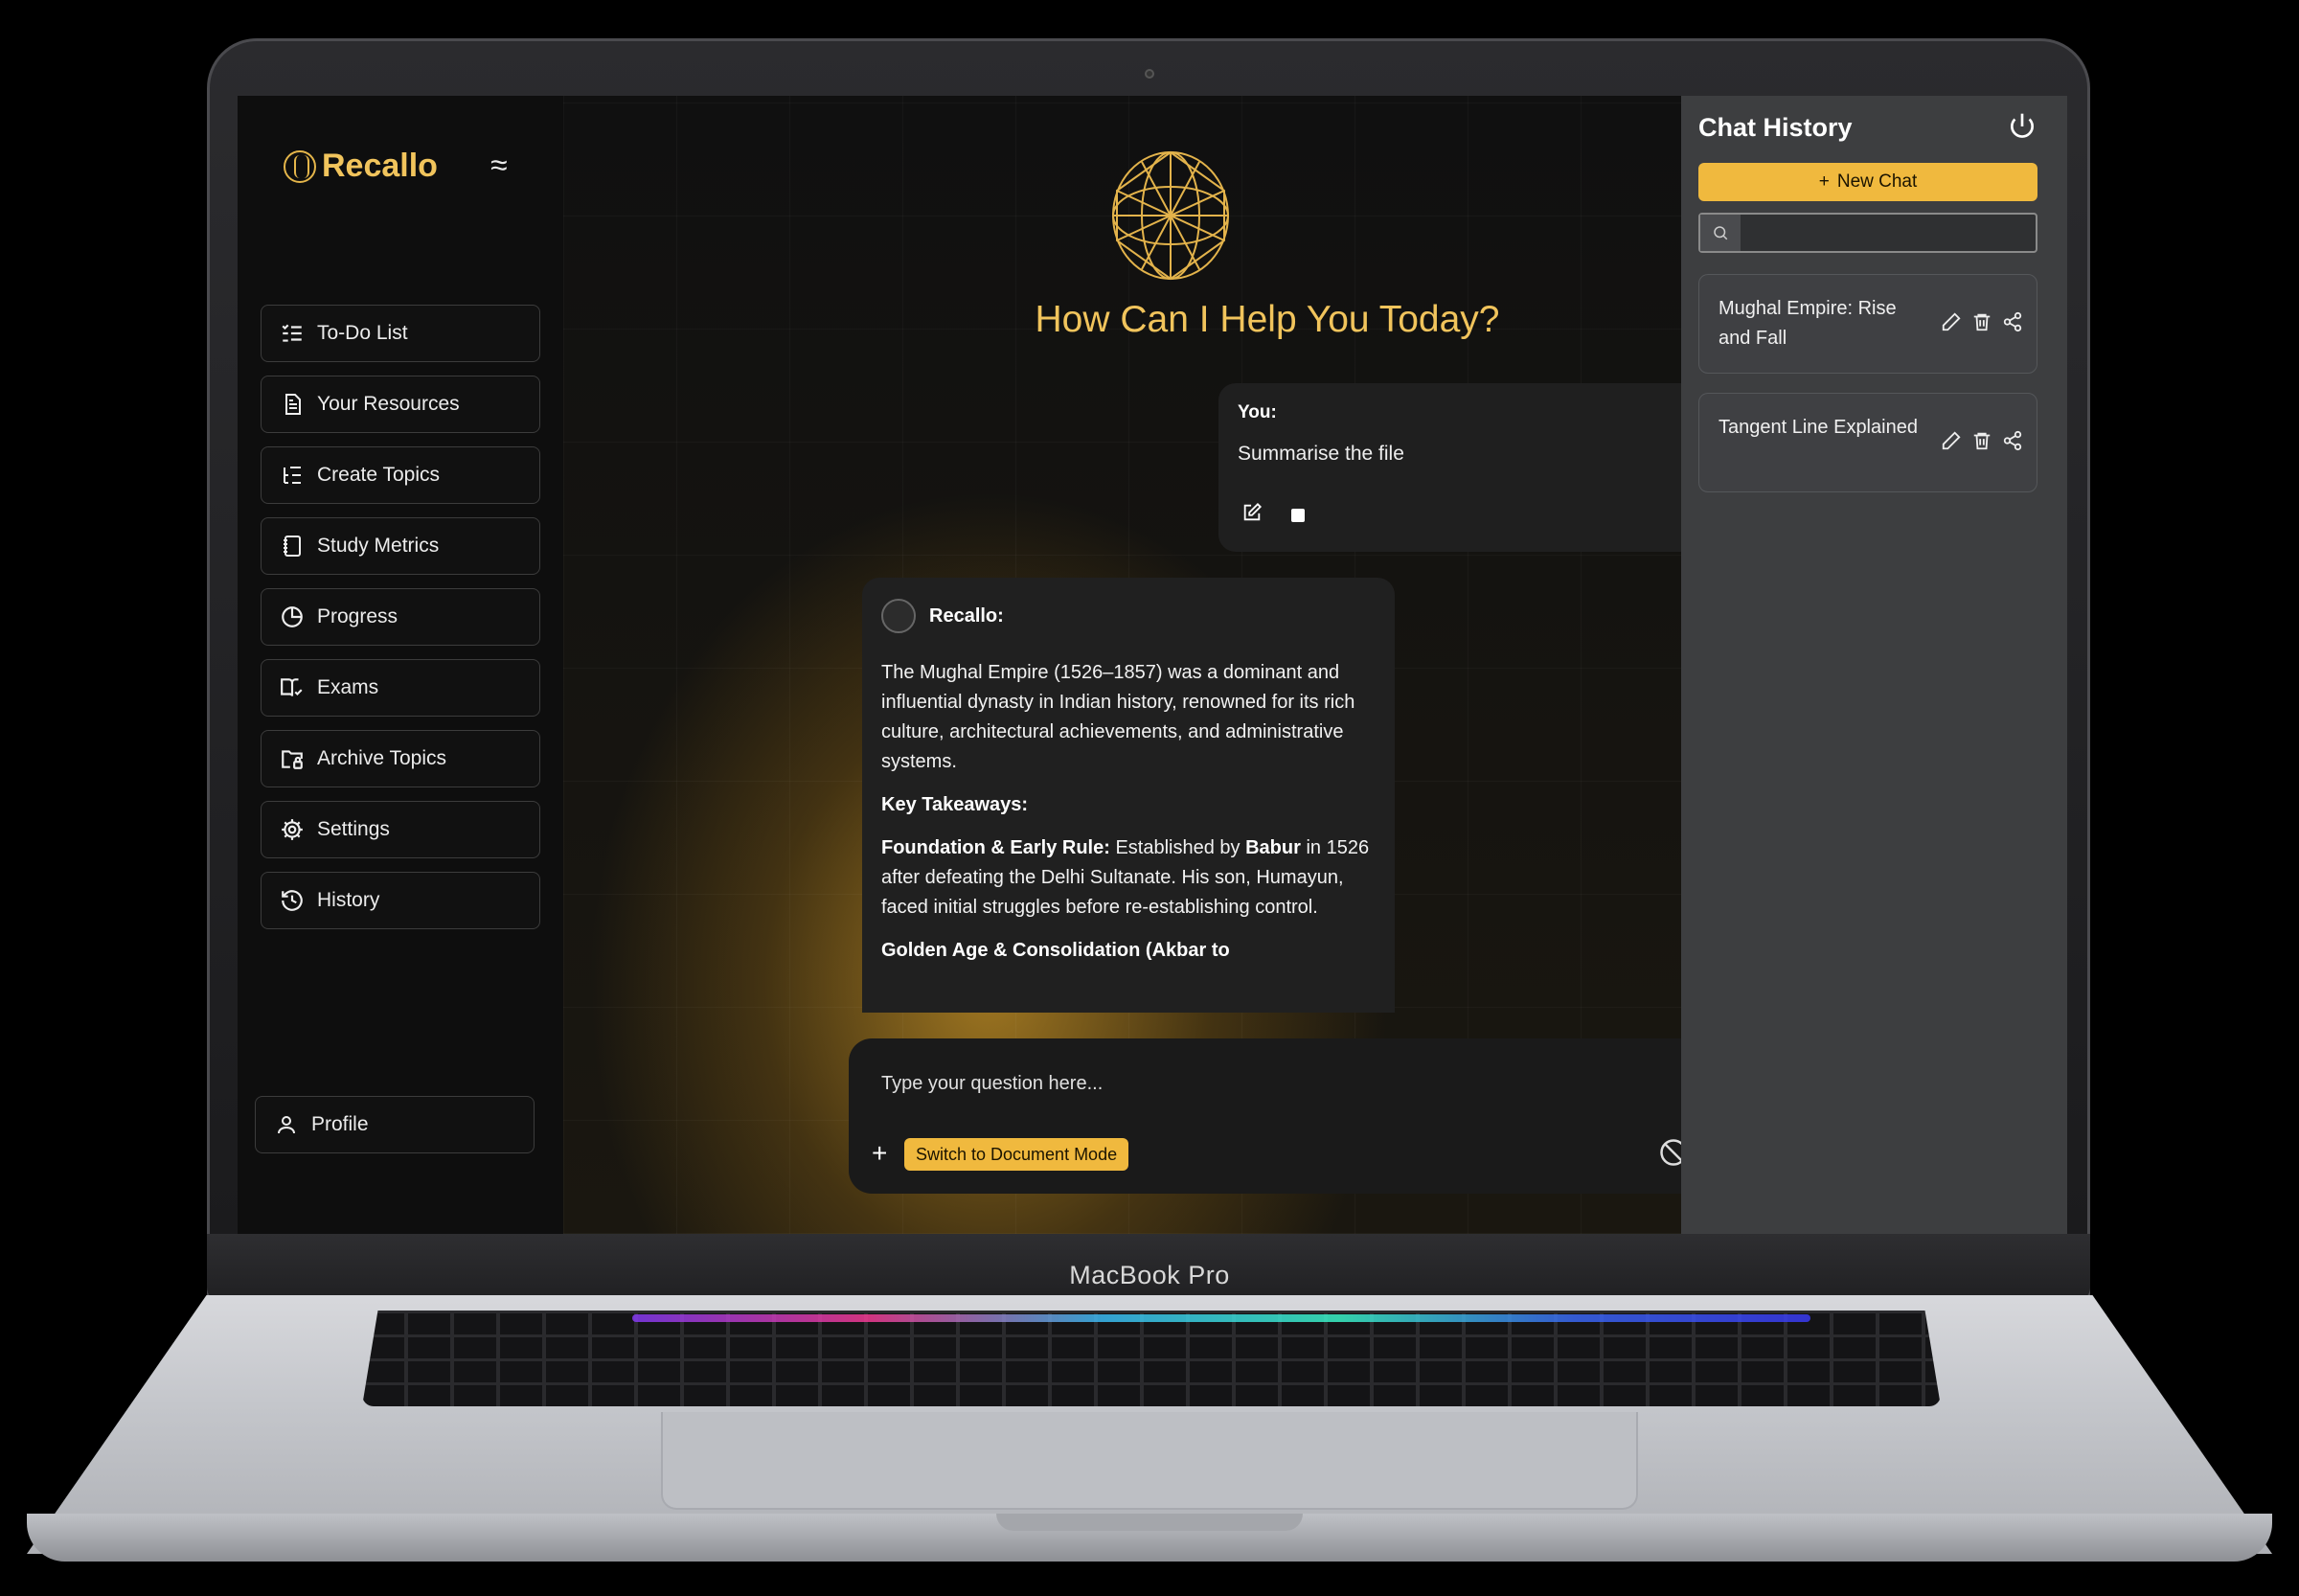 This screenshot has height=1596, width=2299. What do you see at coordinates (292, 546) in the screenshot?
I see `notebook-icon` at bounding box center [292, 546].